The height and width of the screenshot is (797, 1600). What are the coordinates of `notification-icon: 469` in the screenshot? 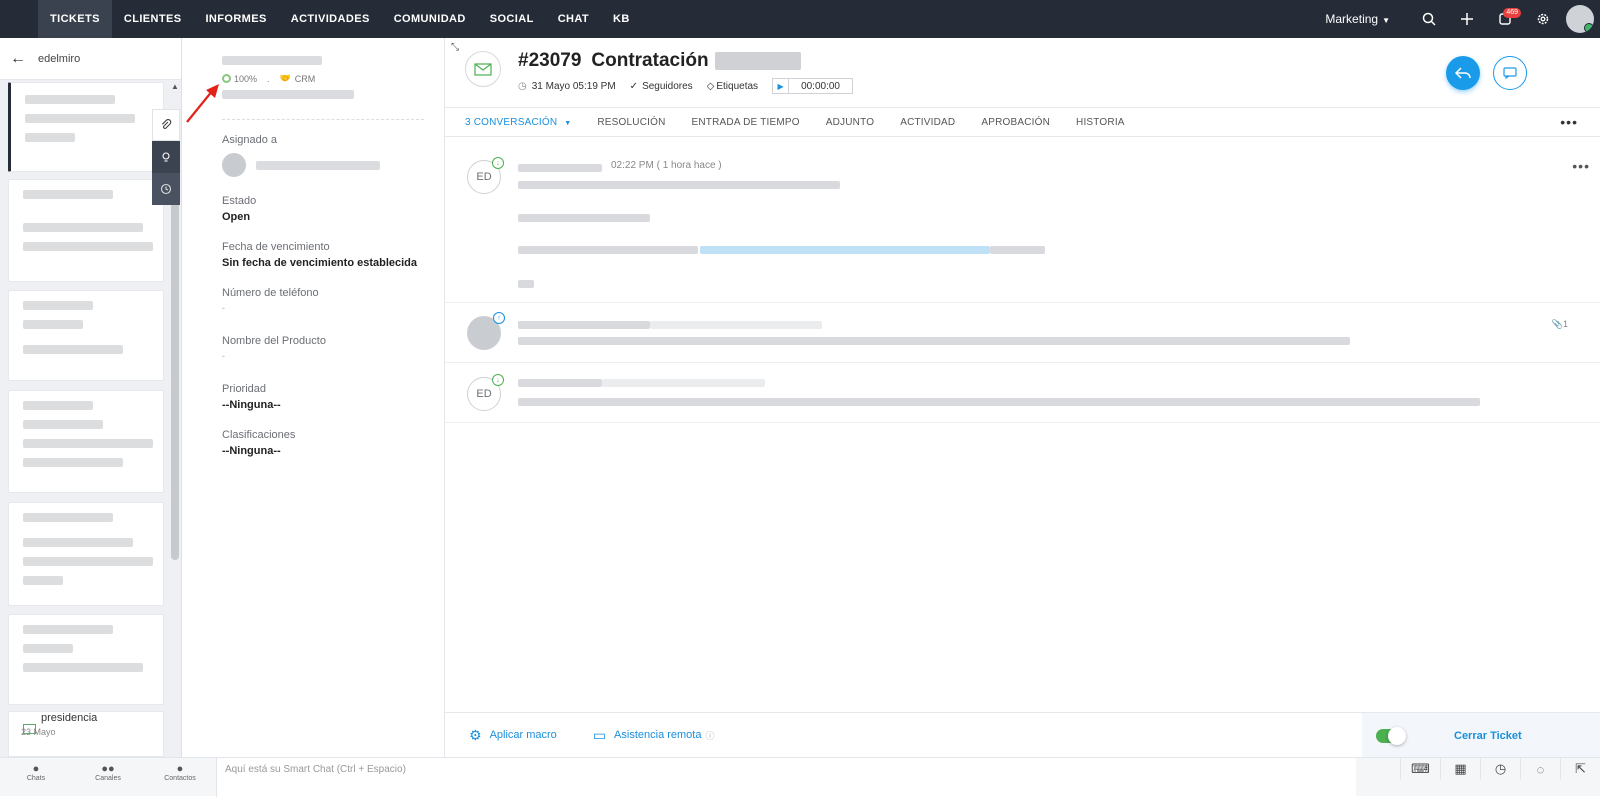 It's located at (1505, 19).